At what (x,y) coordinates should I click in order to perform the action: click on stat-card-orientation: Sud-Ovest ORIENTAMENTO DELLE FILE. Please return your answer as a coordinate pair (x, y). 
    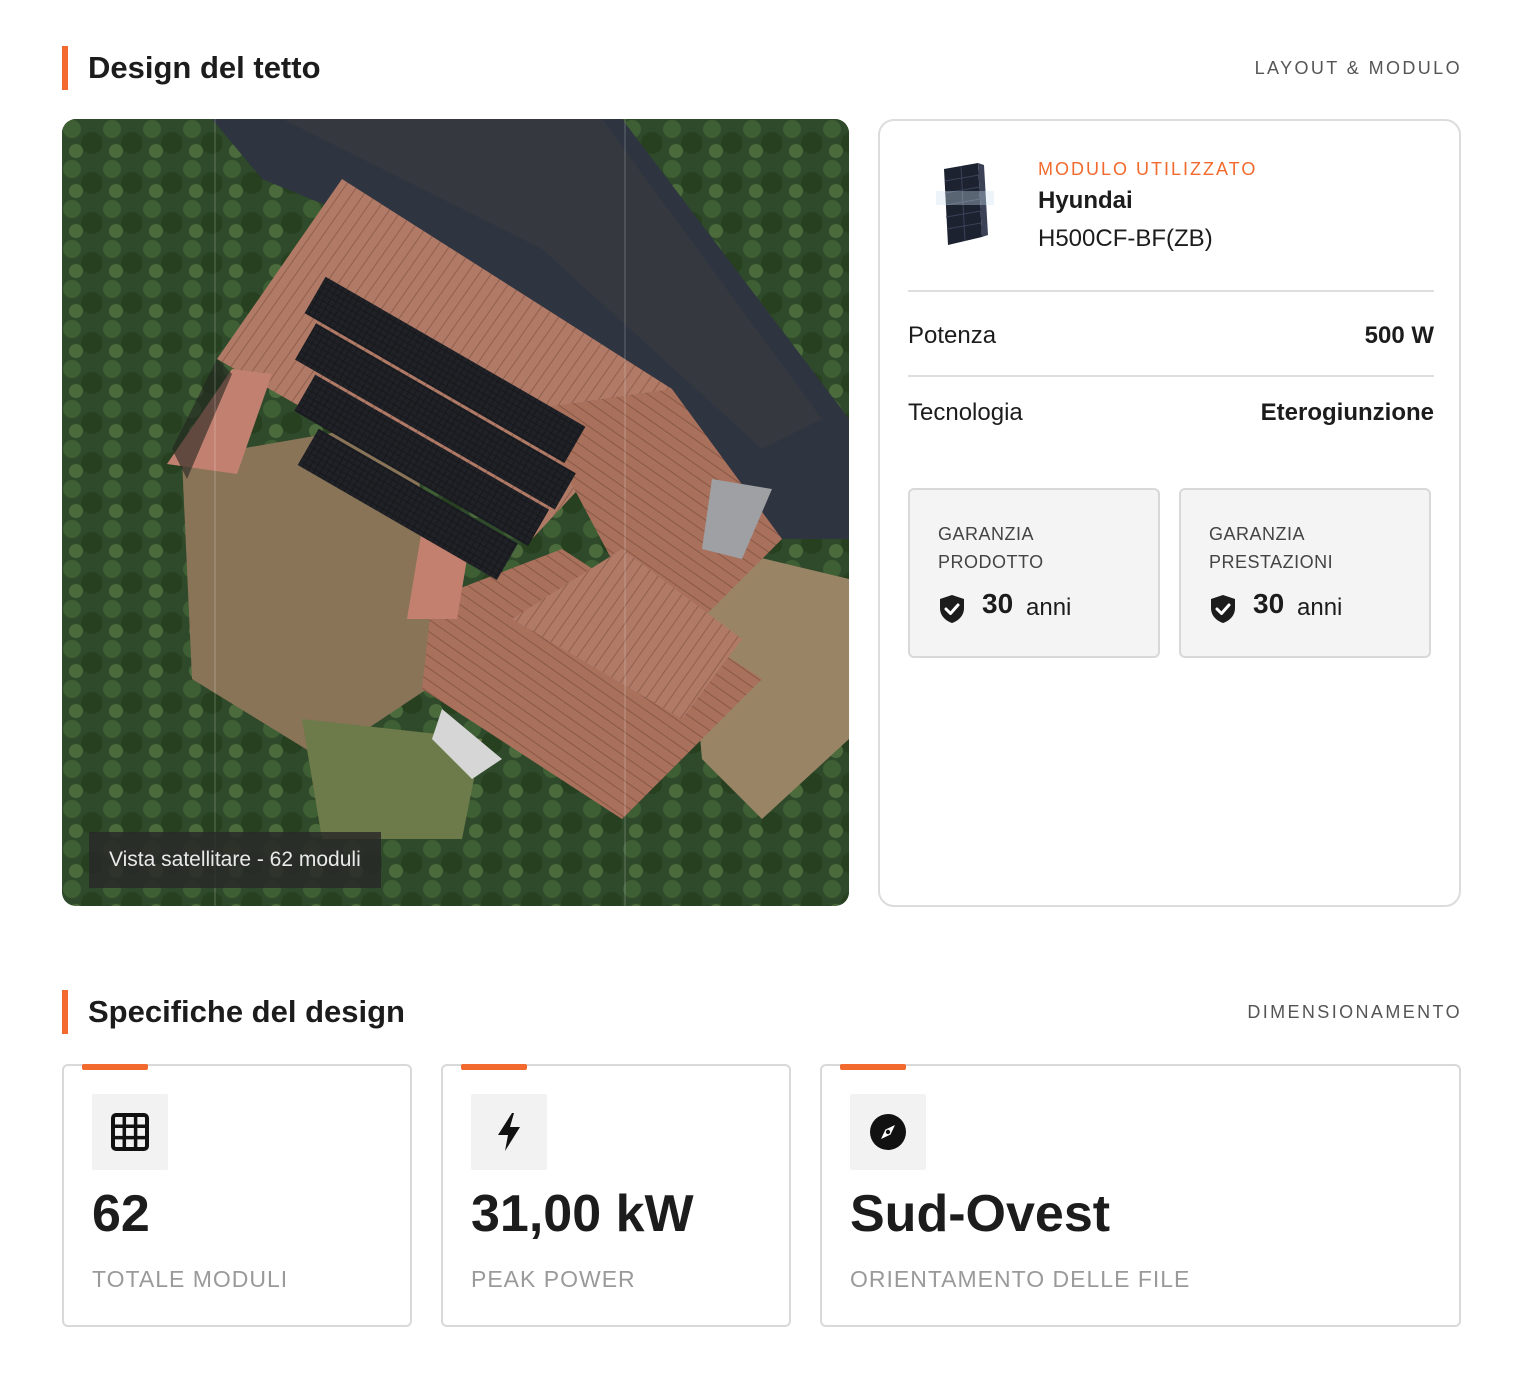
    Looking at the image, I should click on (1140, 1195).